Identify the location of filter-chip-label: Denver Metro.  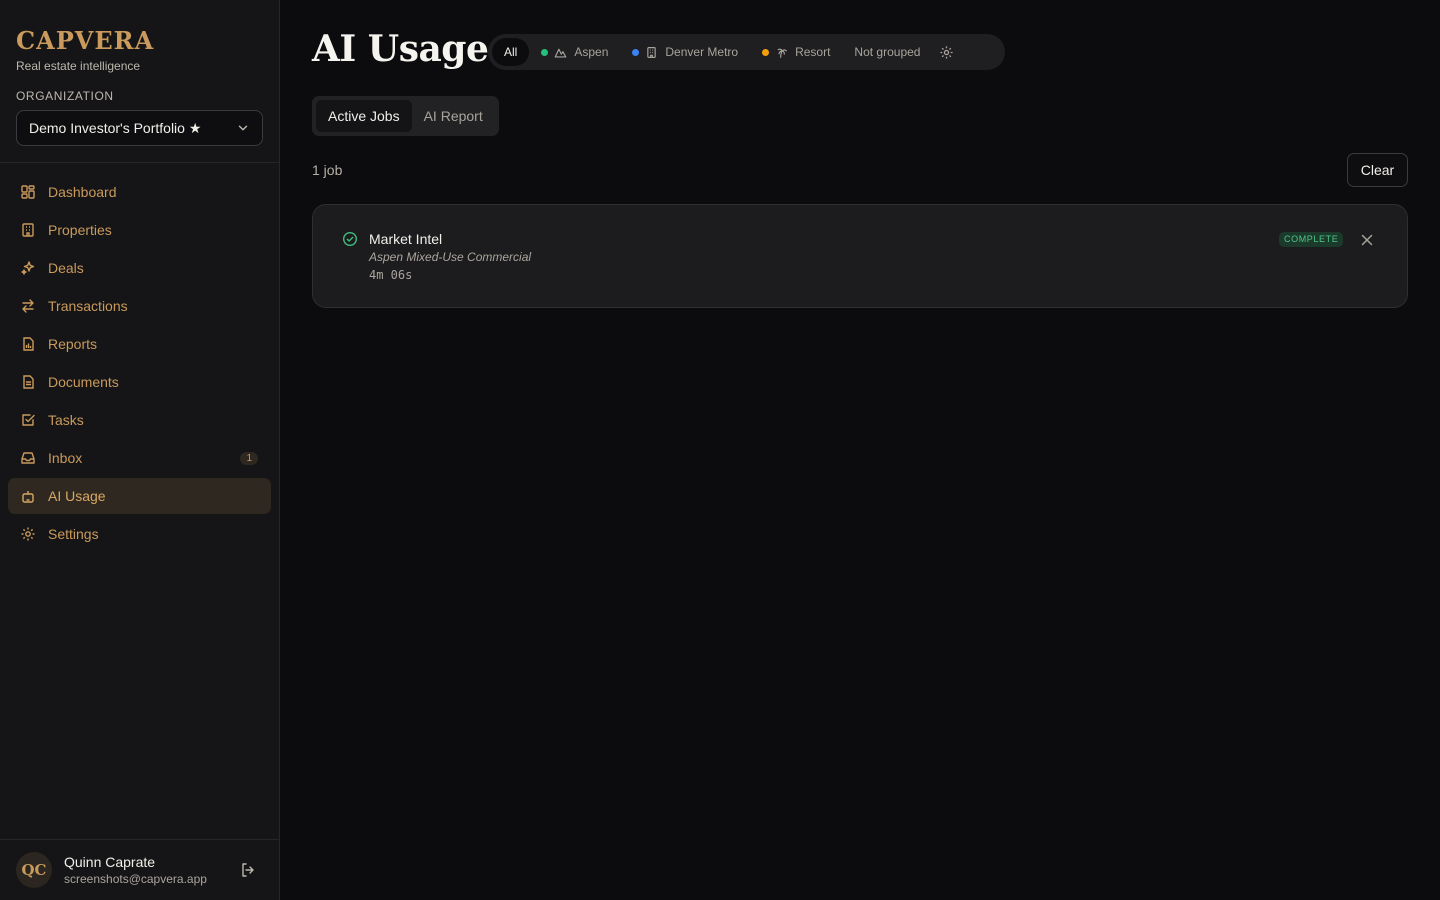
(702, 52).